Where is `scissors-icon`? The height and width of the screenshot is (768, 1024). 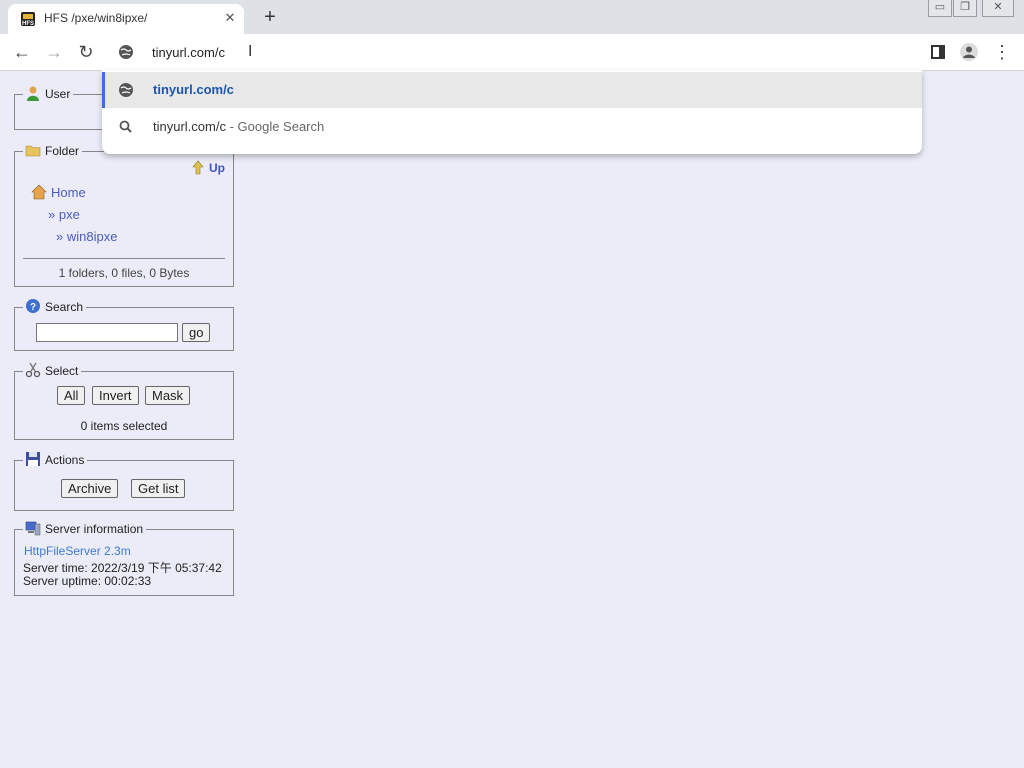 scissors-icon is located at coordinates (33, 370).